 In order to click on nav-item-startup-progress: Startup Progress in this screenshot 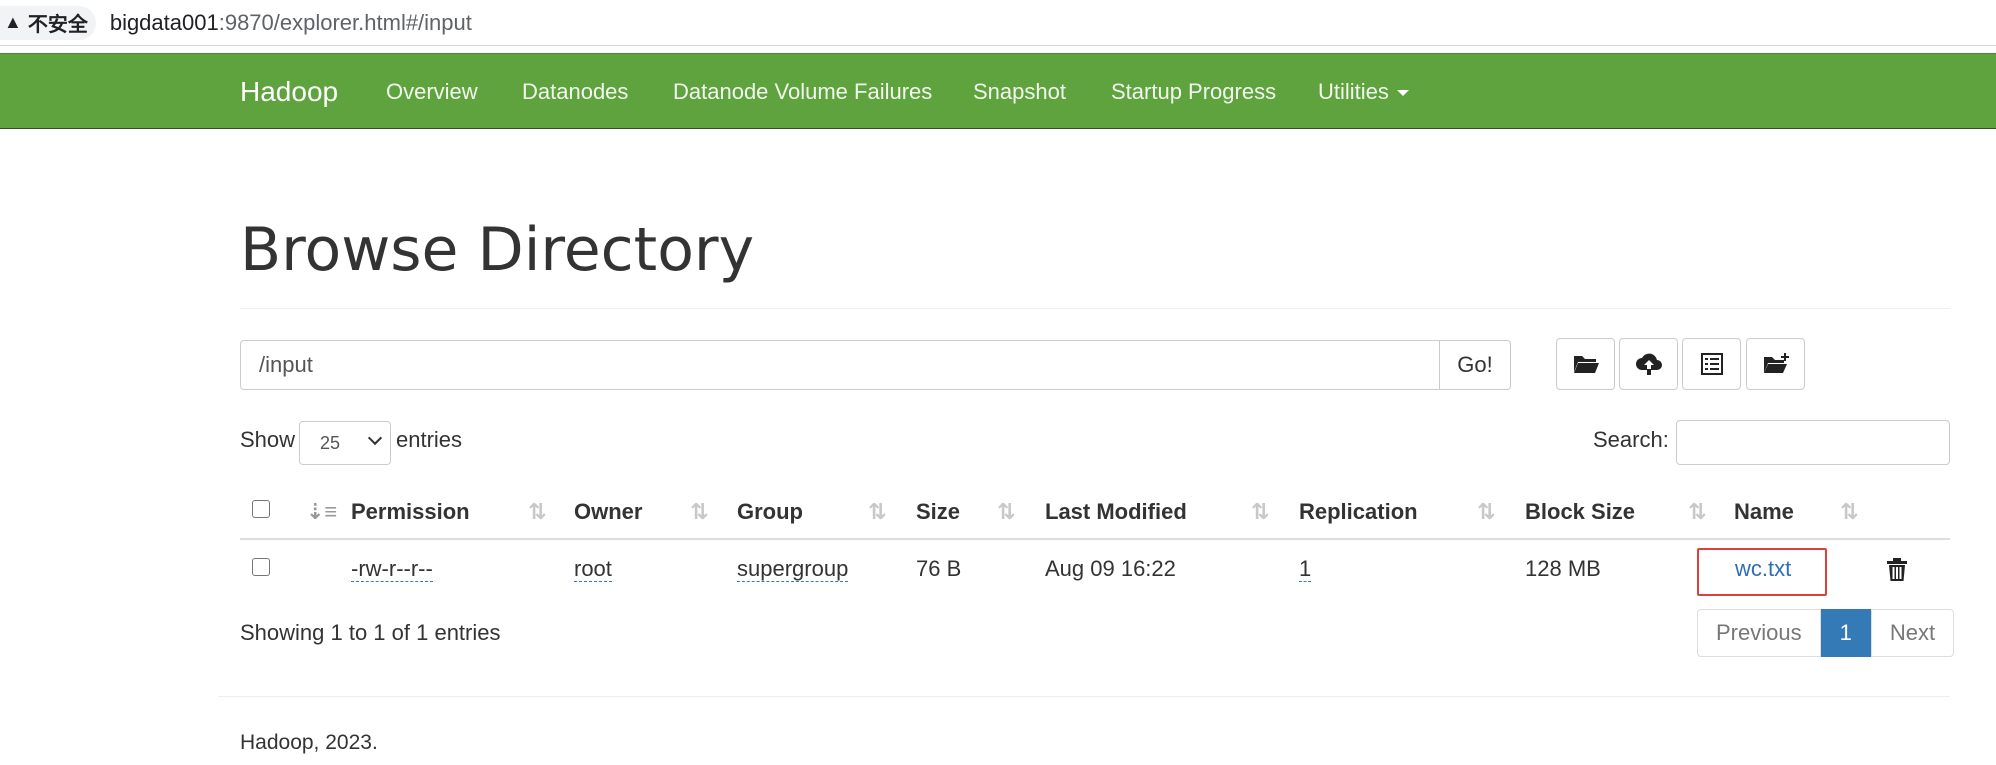, I will do `click(1193, 92)`.